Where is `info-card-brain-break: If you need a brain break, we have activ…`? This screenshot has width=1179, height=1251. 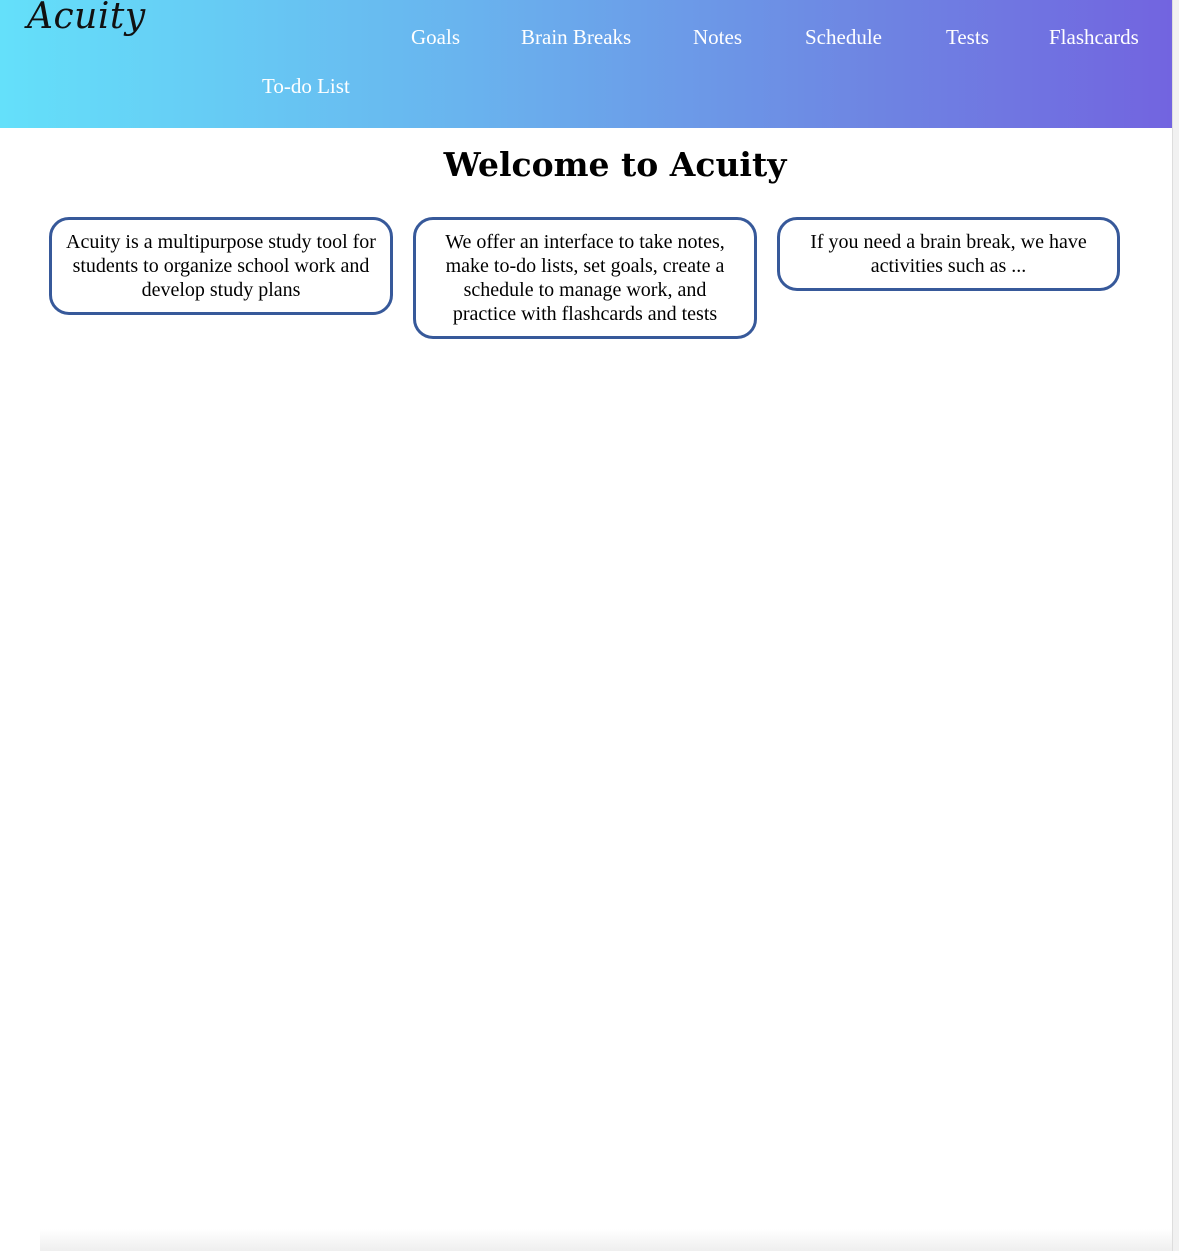 info-card-brain-break: If you need a brain break, we have activ… is located at coordinates (948, 254).